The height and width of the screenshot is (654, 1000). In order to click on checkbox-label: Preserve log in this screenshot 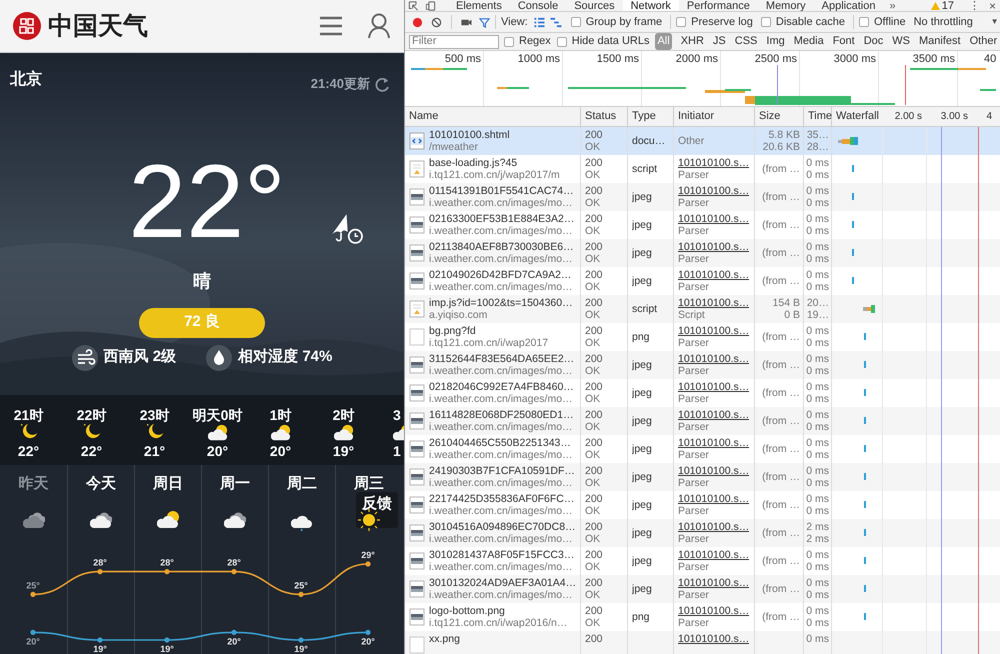, I will do `click(722, 22)`.